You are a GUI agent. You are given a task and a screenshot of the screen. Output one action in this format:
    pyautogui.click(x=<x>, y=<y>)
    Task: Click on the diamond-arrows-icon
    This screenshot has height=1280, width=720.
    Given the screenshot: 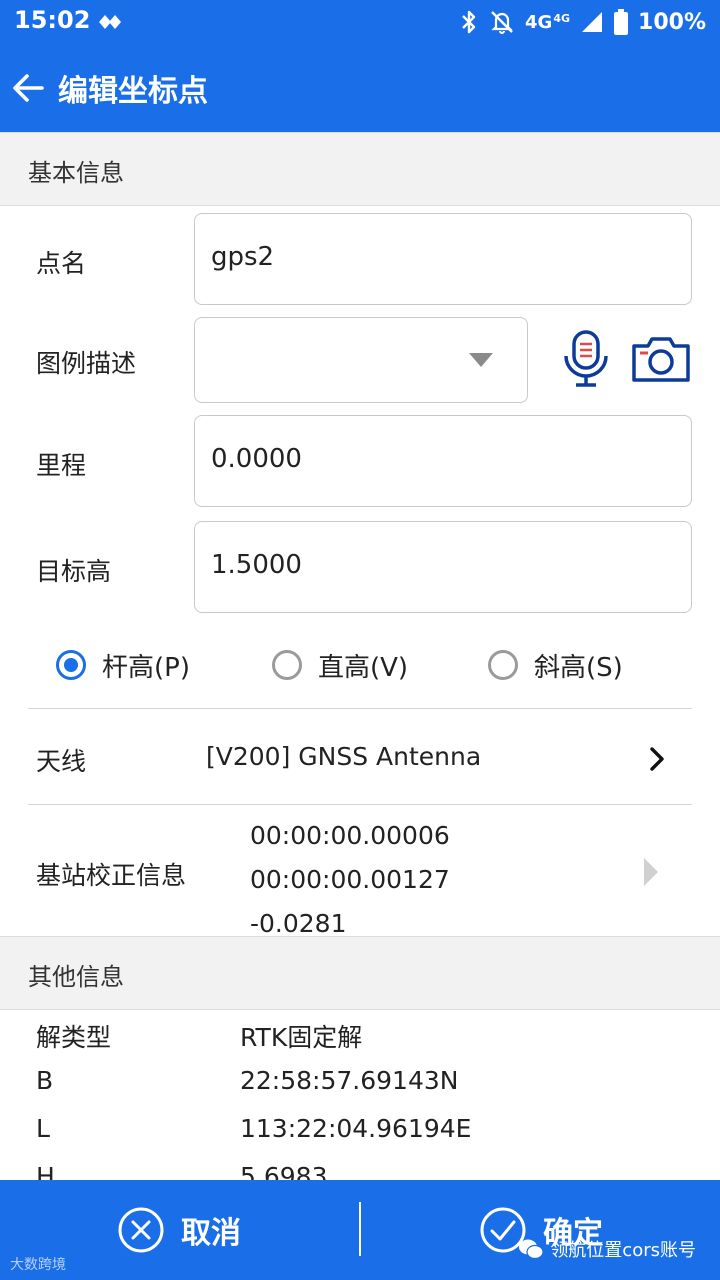 What is the action you would take?
    pyautogui.click(x=110, y=22)
    